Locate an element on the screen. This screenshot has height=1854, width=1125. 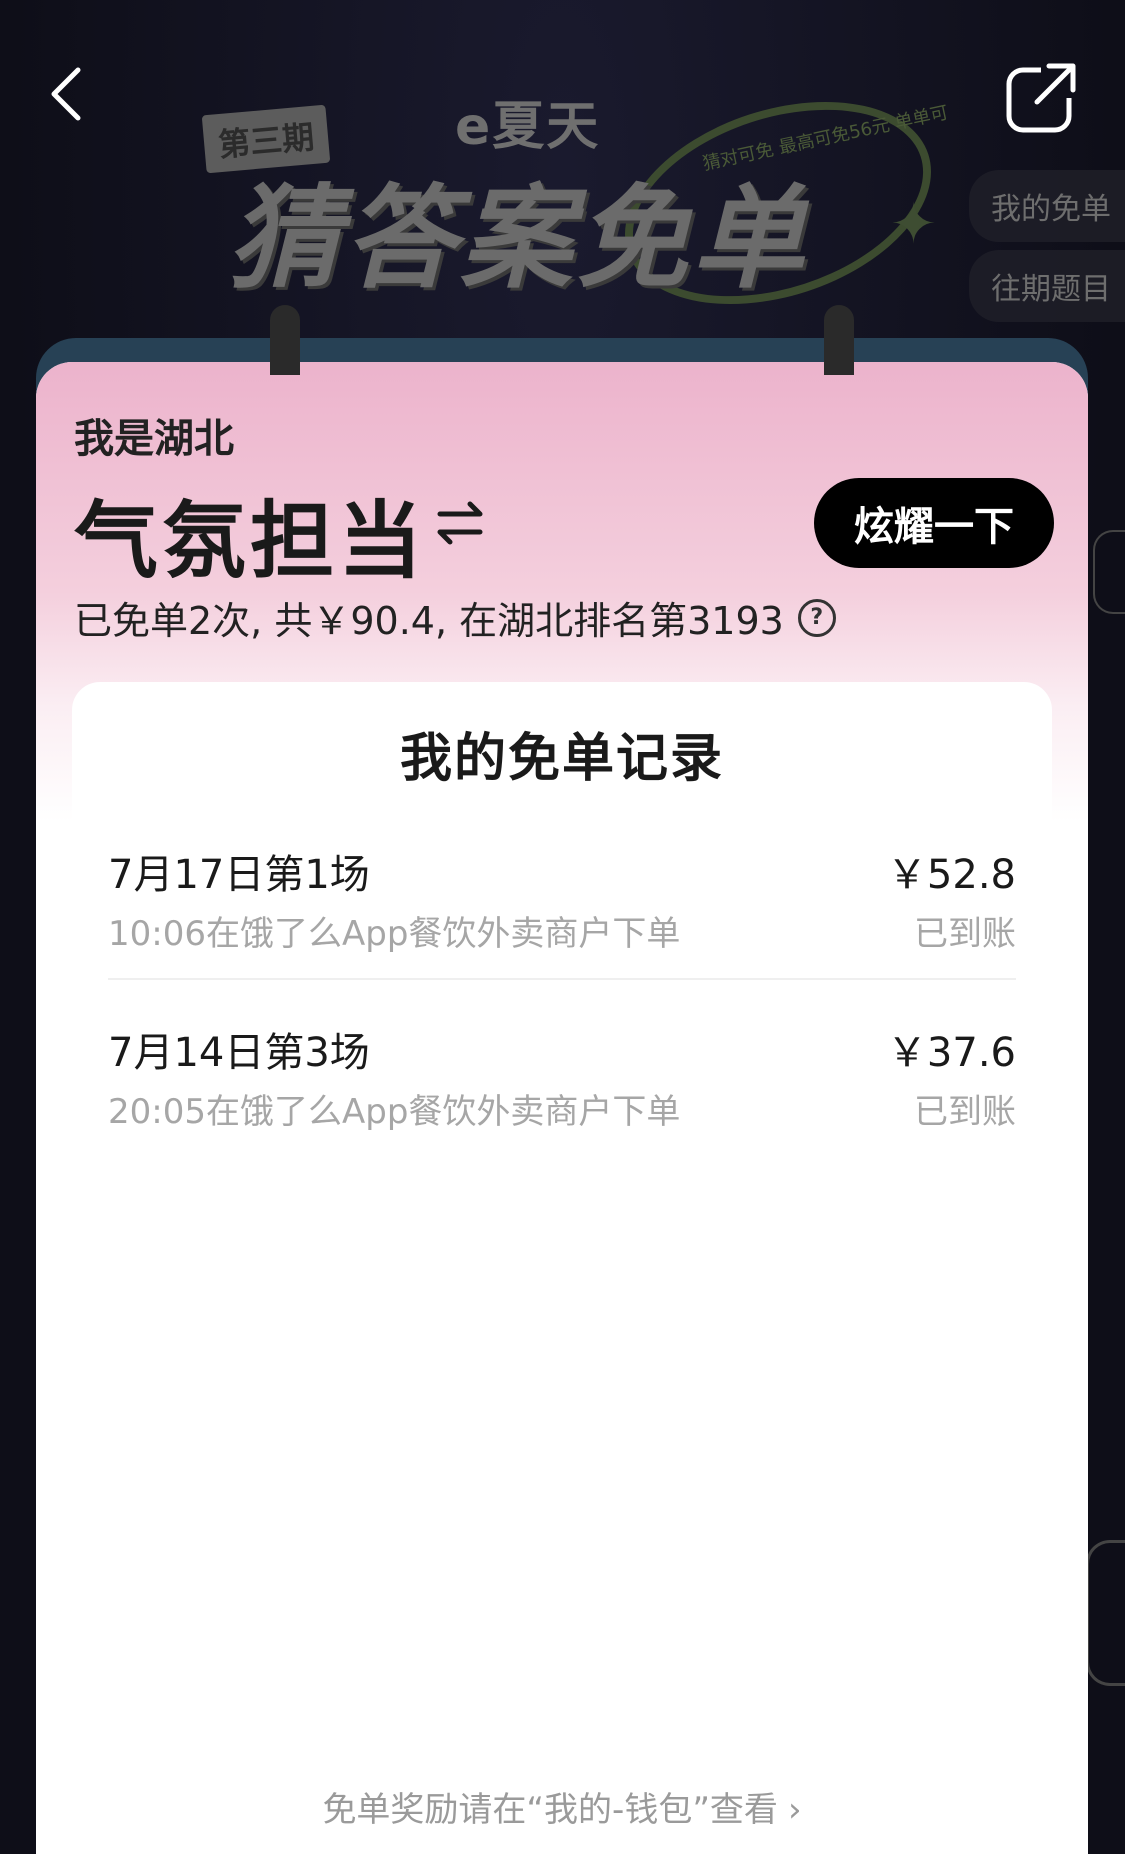
hanger-right is located at coordinates (839, 340).